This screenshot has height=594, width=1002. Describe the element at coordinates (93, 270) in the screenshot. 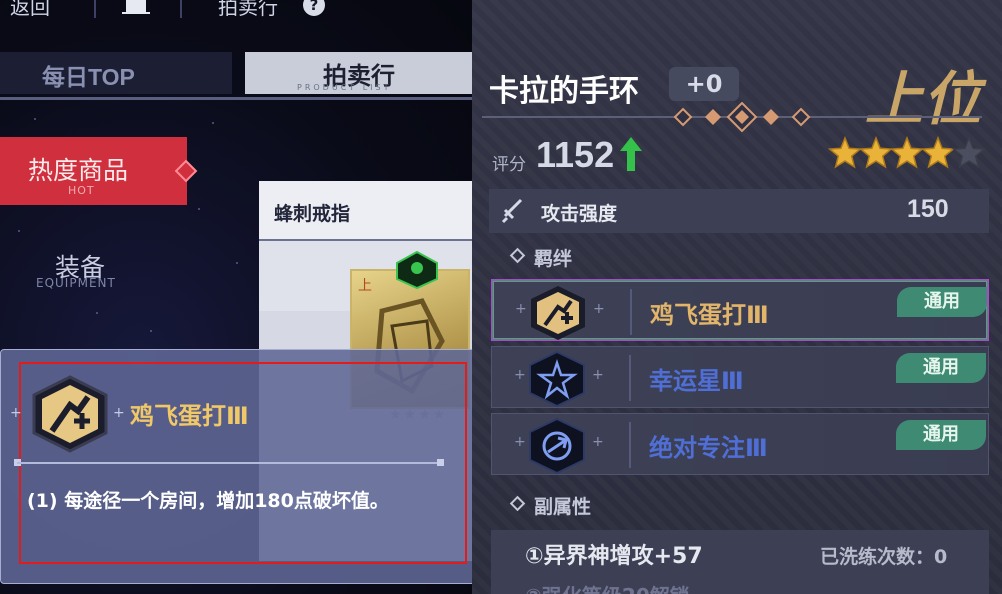

I see `category-equipment: 装备 EQUIPMENT` at that location.